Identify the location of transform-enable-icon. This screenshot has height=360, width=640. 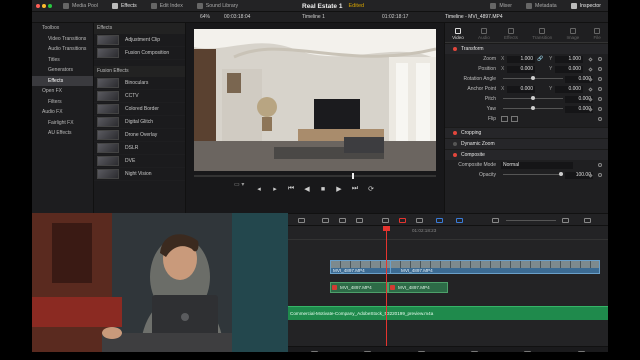
(455, 49).